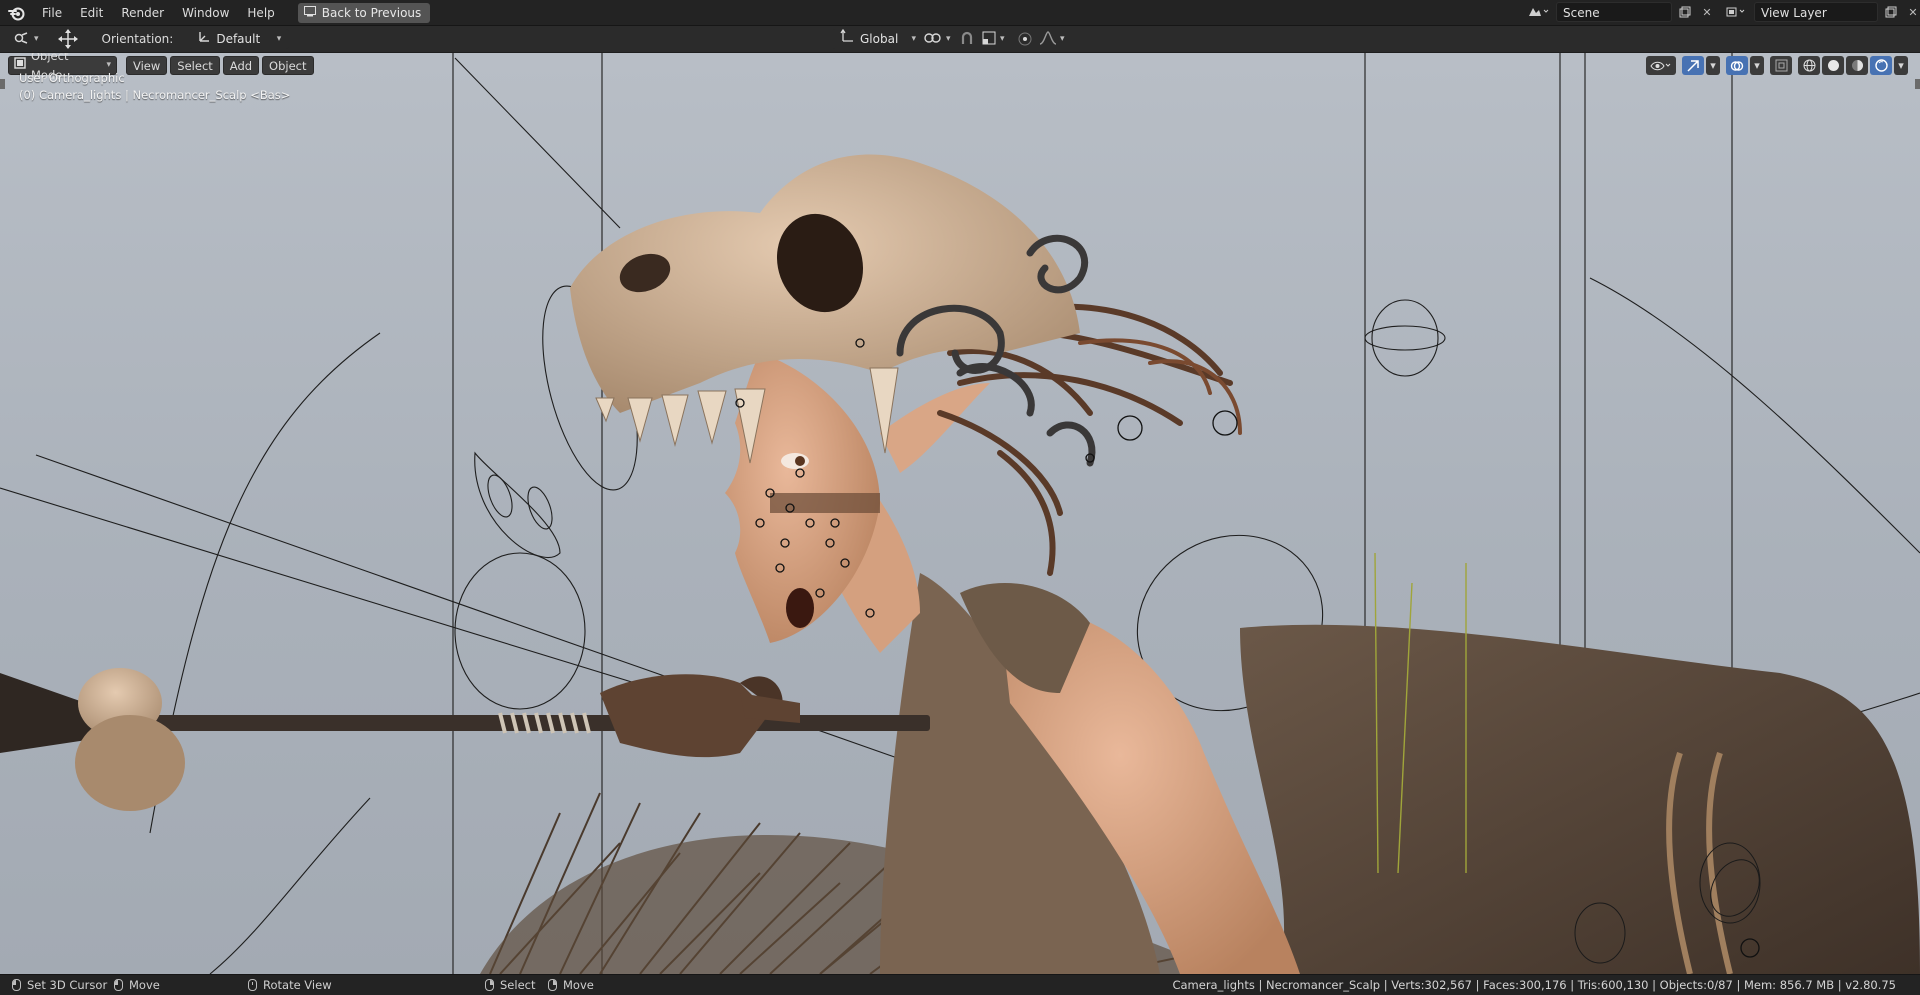 This screenshot has height=995, width=1920. I want to click on snap-increment-icon, so click(989, 39).